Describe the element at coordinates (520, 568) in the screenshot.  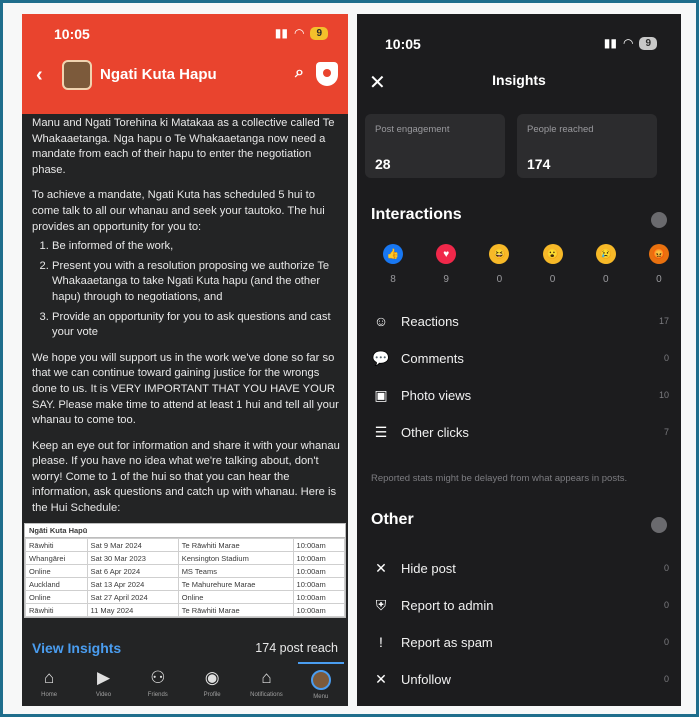
I see `hide-post-row: ✕ Hide post 0` at that location.